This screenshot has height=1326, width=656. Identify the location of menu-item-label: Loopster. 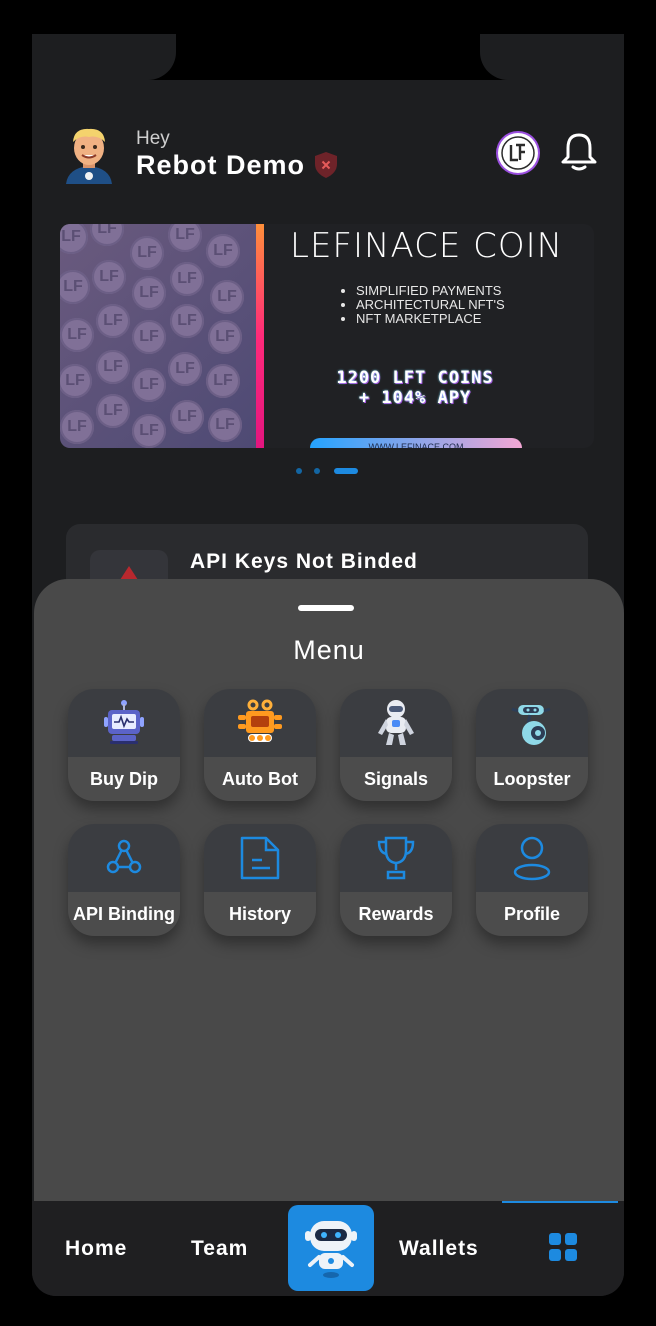
(532, 779).